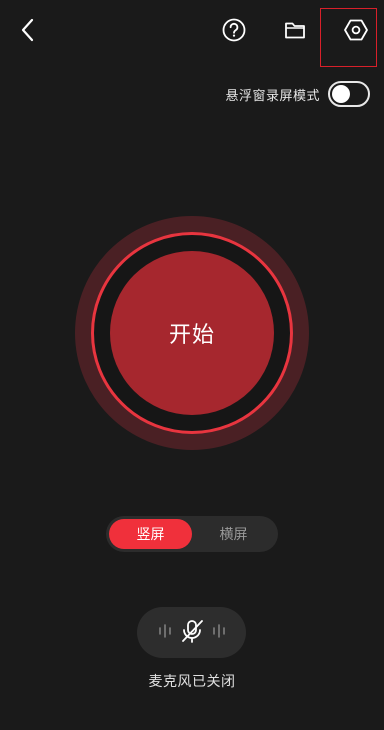 This screenshot has height=730, width=384. I want to click on mic-off-icon, so click(192, 633).